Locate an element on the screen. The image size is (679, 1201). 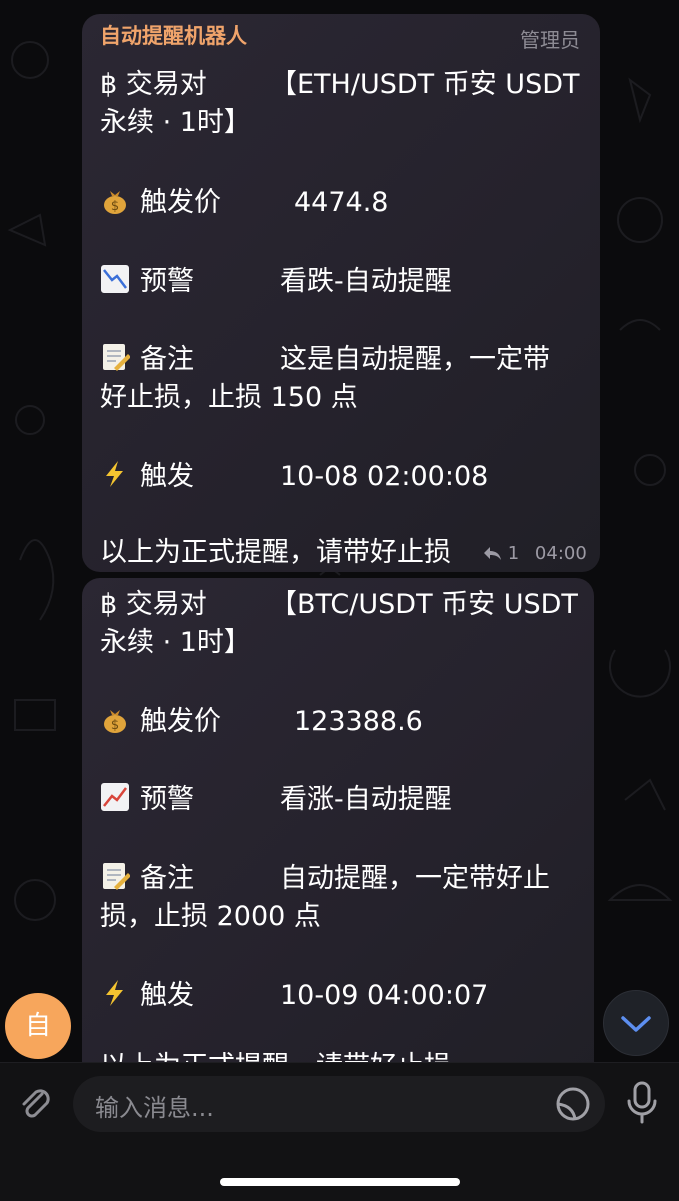
trigger-value: 10-09 04:00:07 is located at coordinates (384, 995).